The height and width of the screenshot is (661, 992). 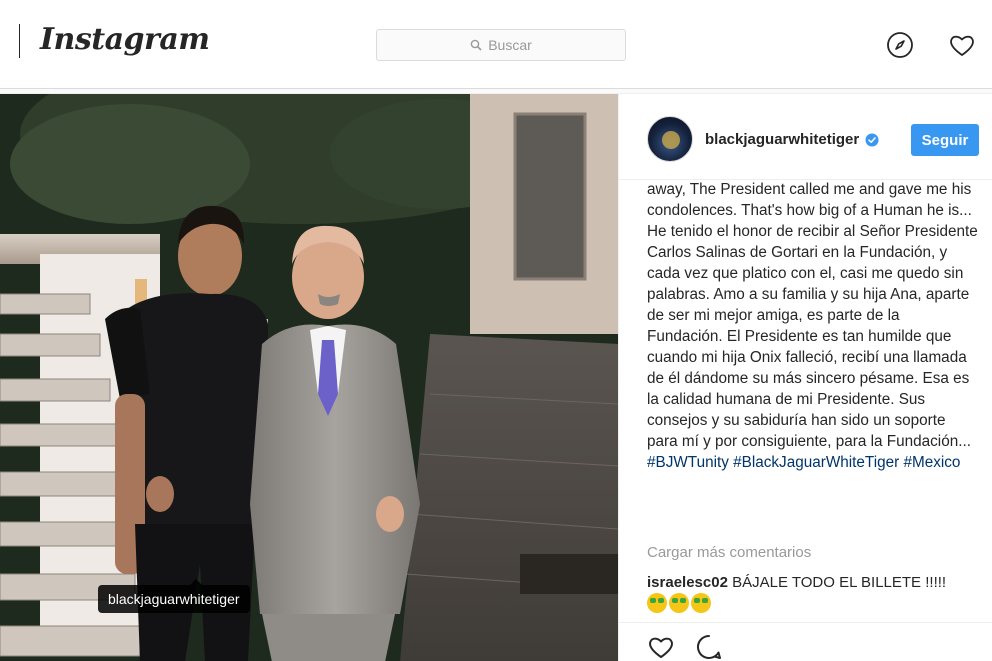 What do you see at coordinates (125, 39) in the screenshot?
I see `instagram-logo: Instagram` at bounding box center [125, 39].